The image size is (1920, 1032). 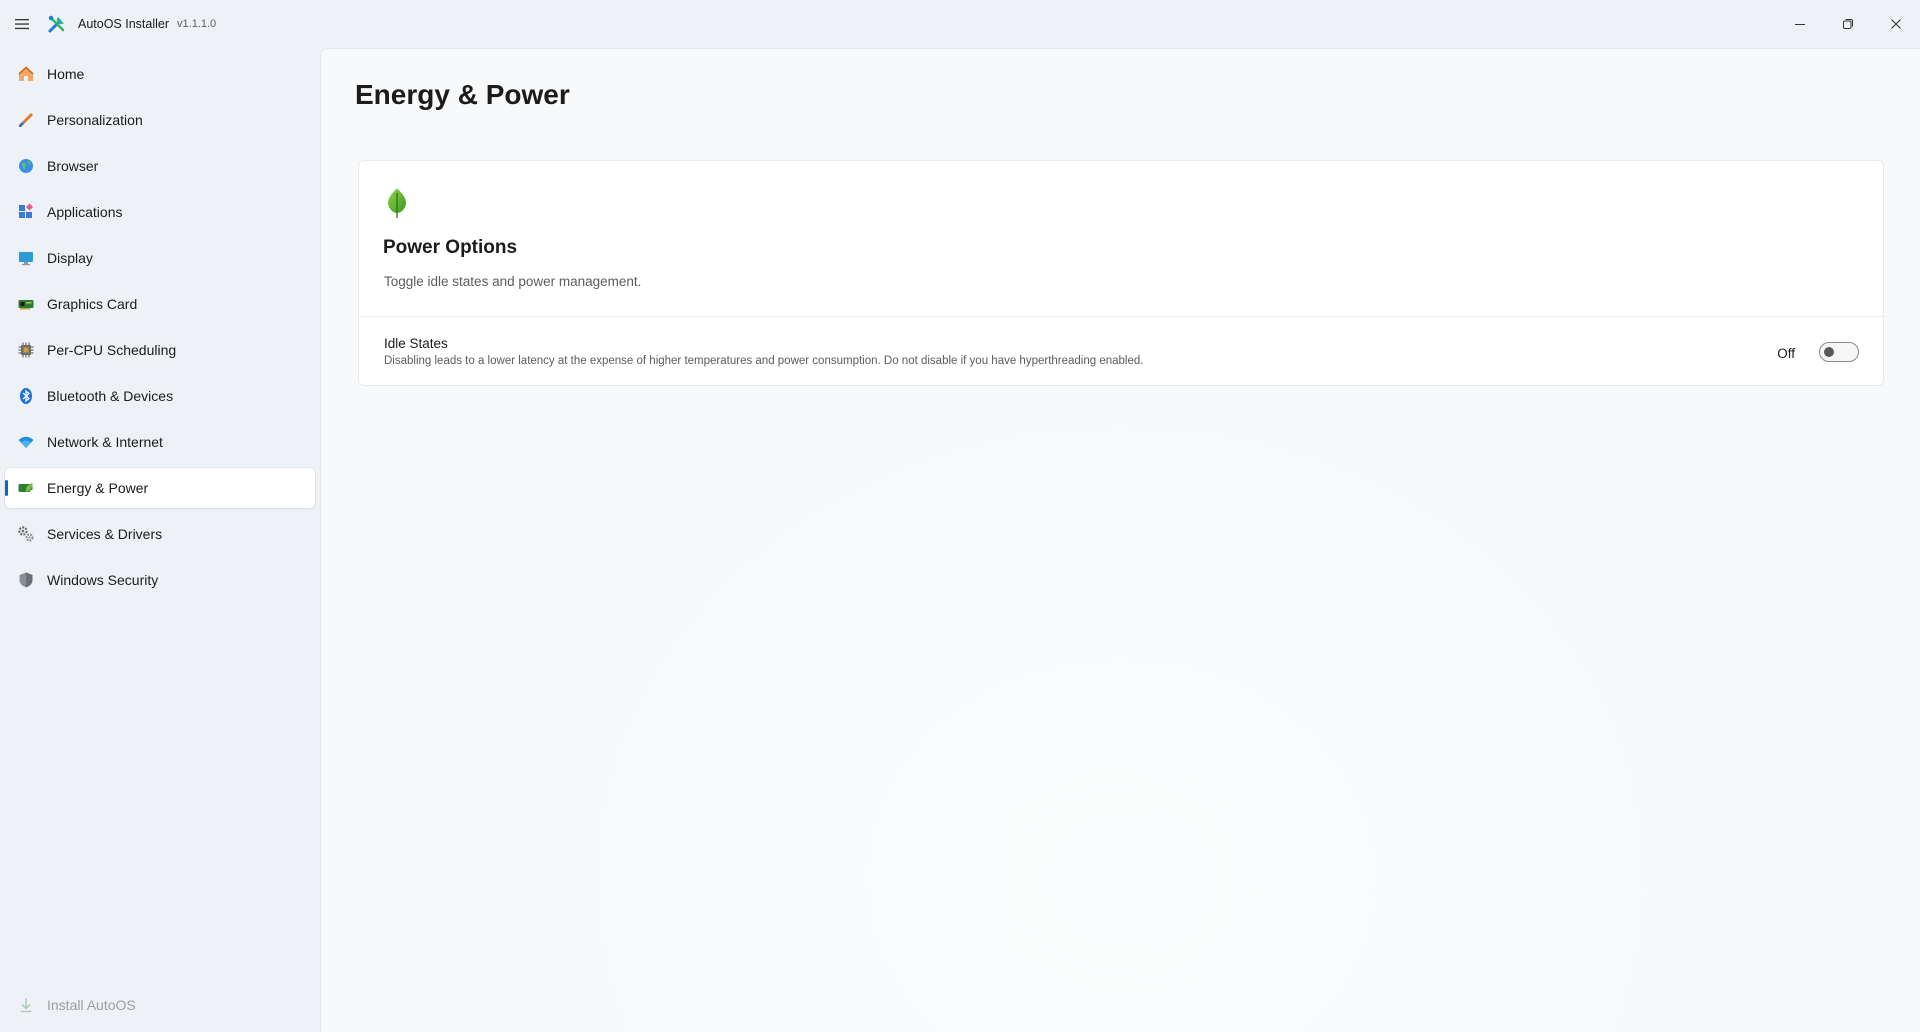 I want to click on sidebar-item-label: Applications, so click(x=85, y=212).